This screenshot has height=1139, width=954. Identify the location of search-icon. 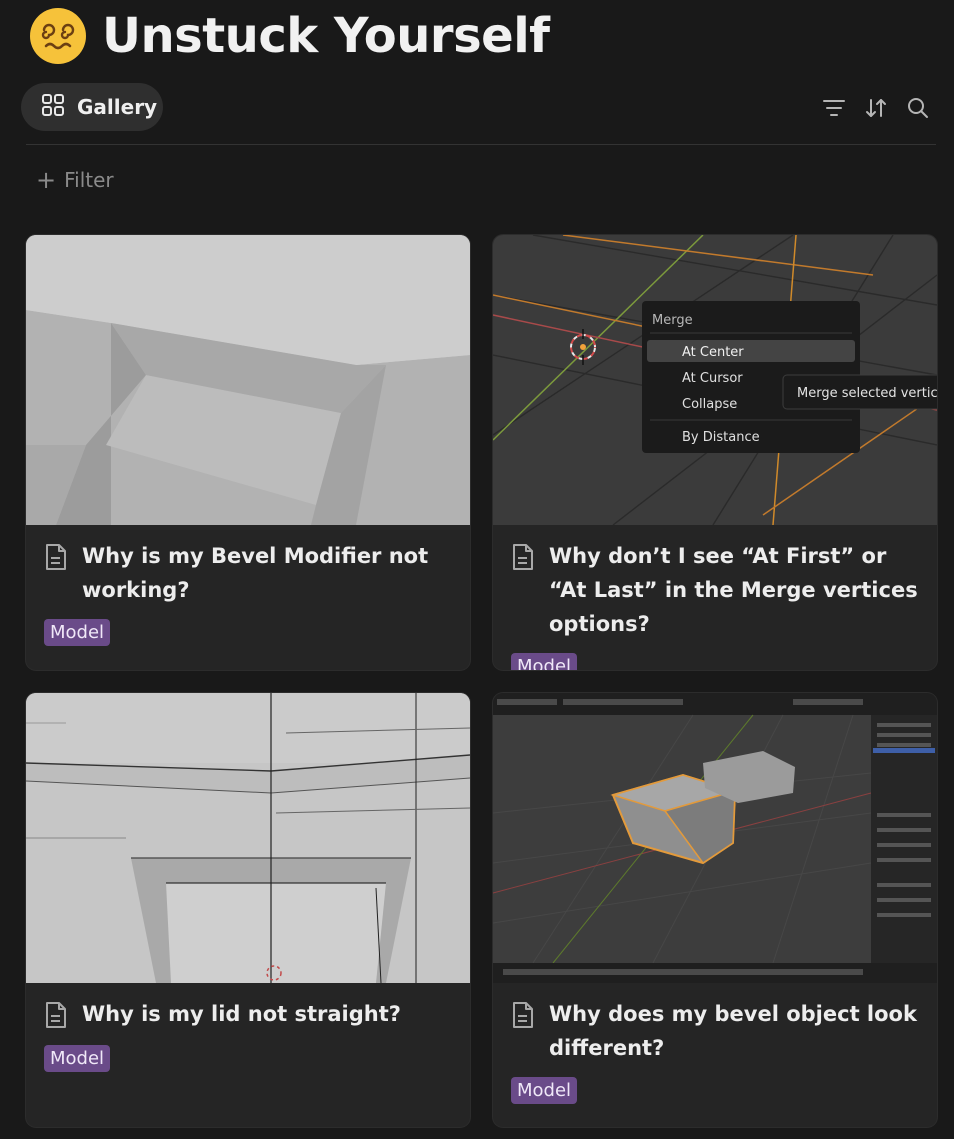
(918, 108).